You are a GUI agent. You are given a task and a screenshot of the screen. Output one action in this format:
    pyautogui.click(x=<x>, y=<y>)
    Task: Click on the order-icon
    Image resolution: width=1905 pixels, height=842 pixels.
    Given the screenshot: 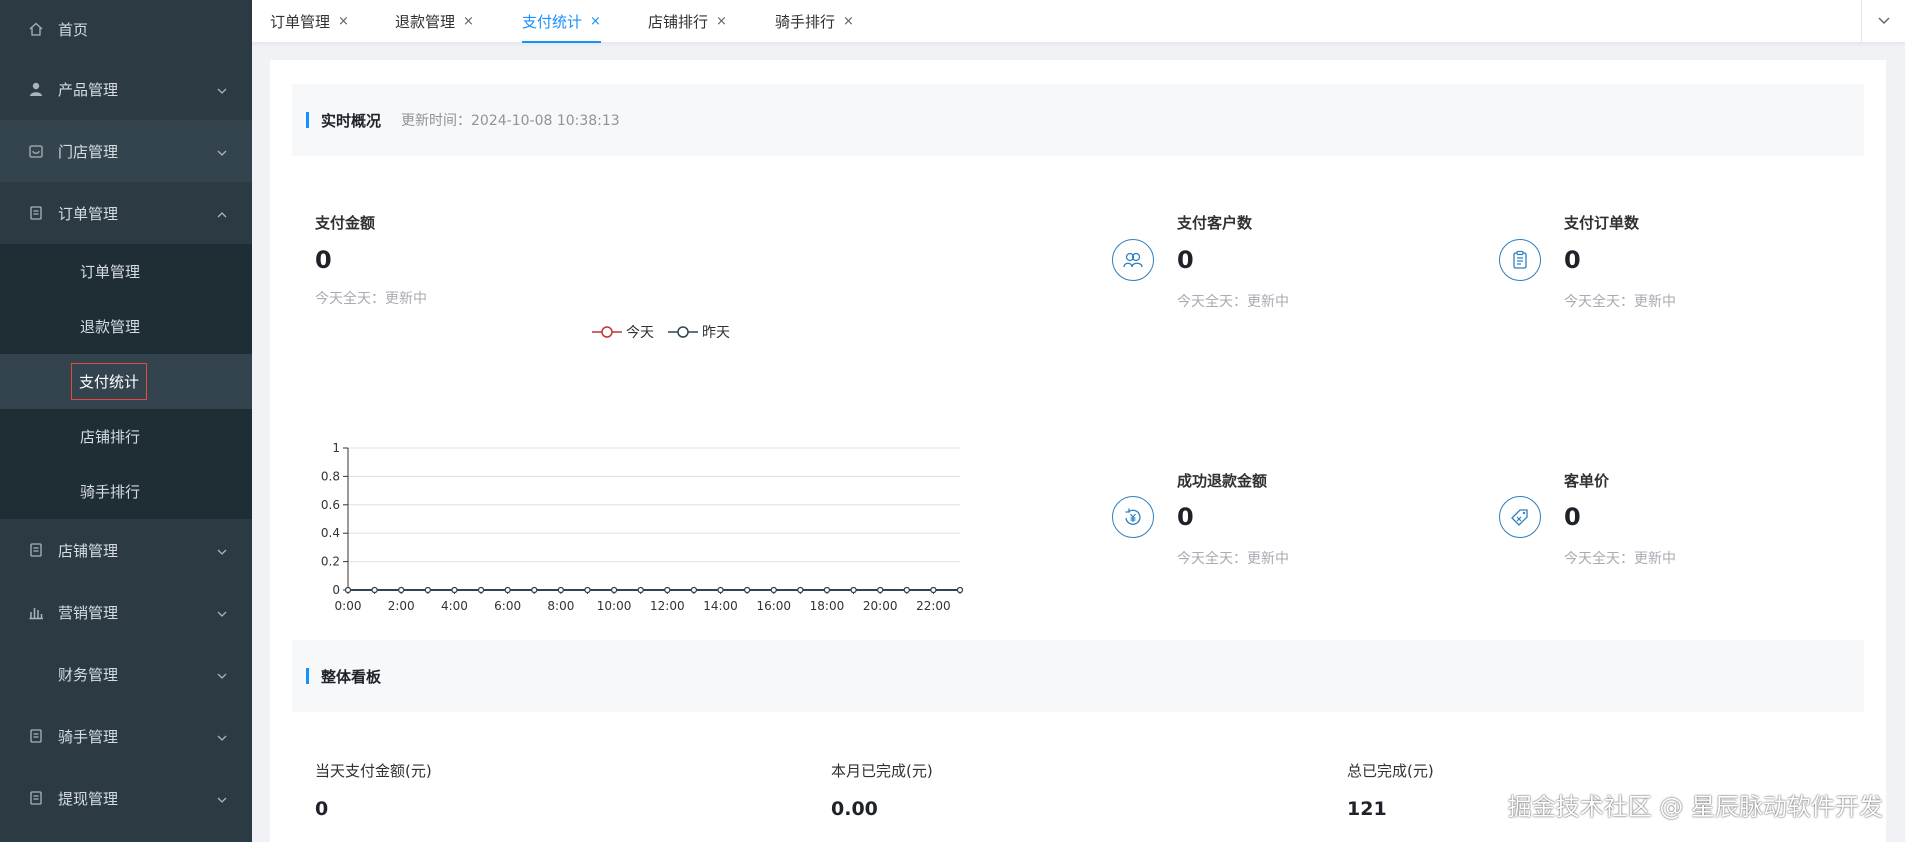 What is the action you would take?
    pyautogui.click(x=36, y=213)
    